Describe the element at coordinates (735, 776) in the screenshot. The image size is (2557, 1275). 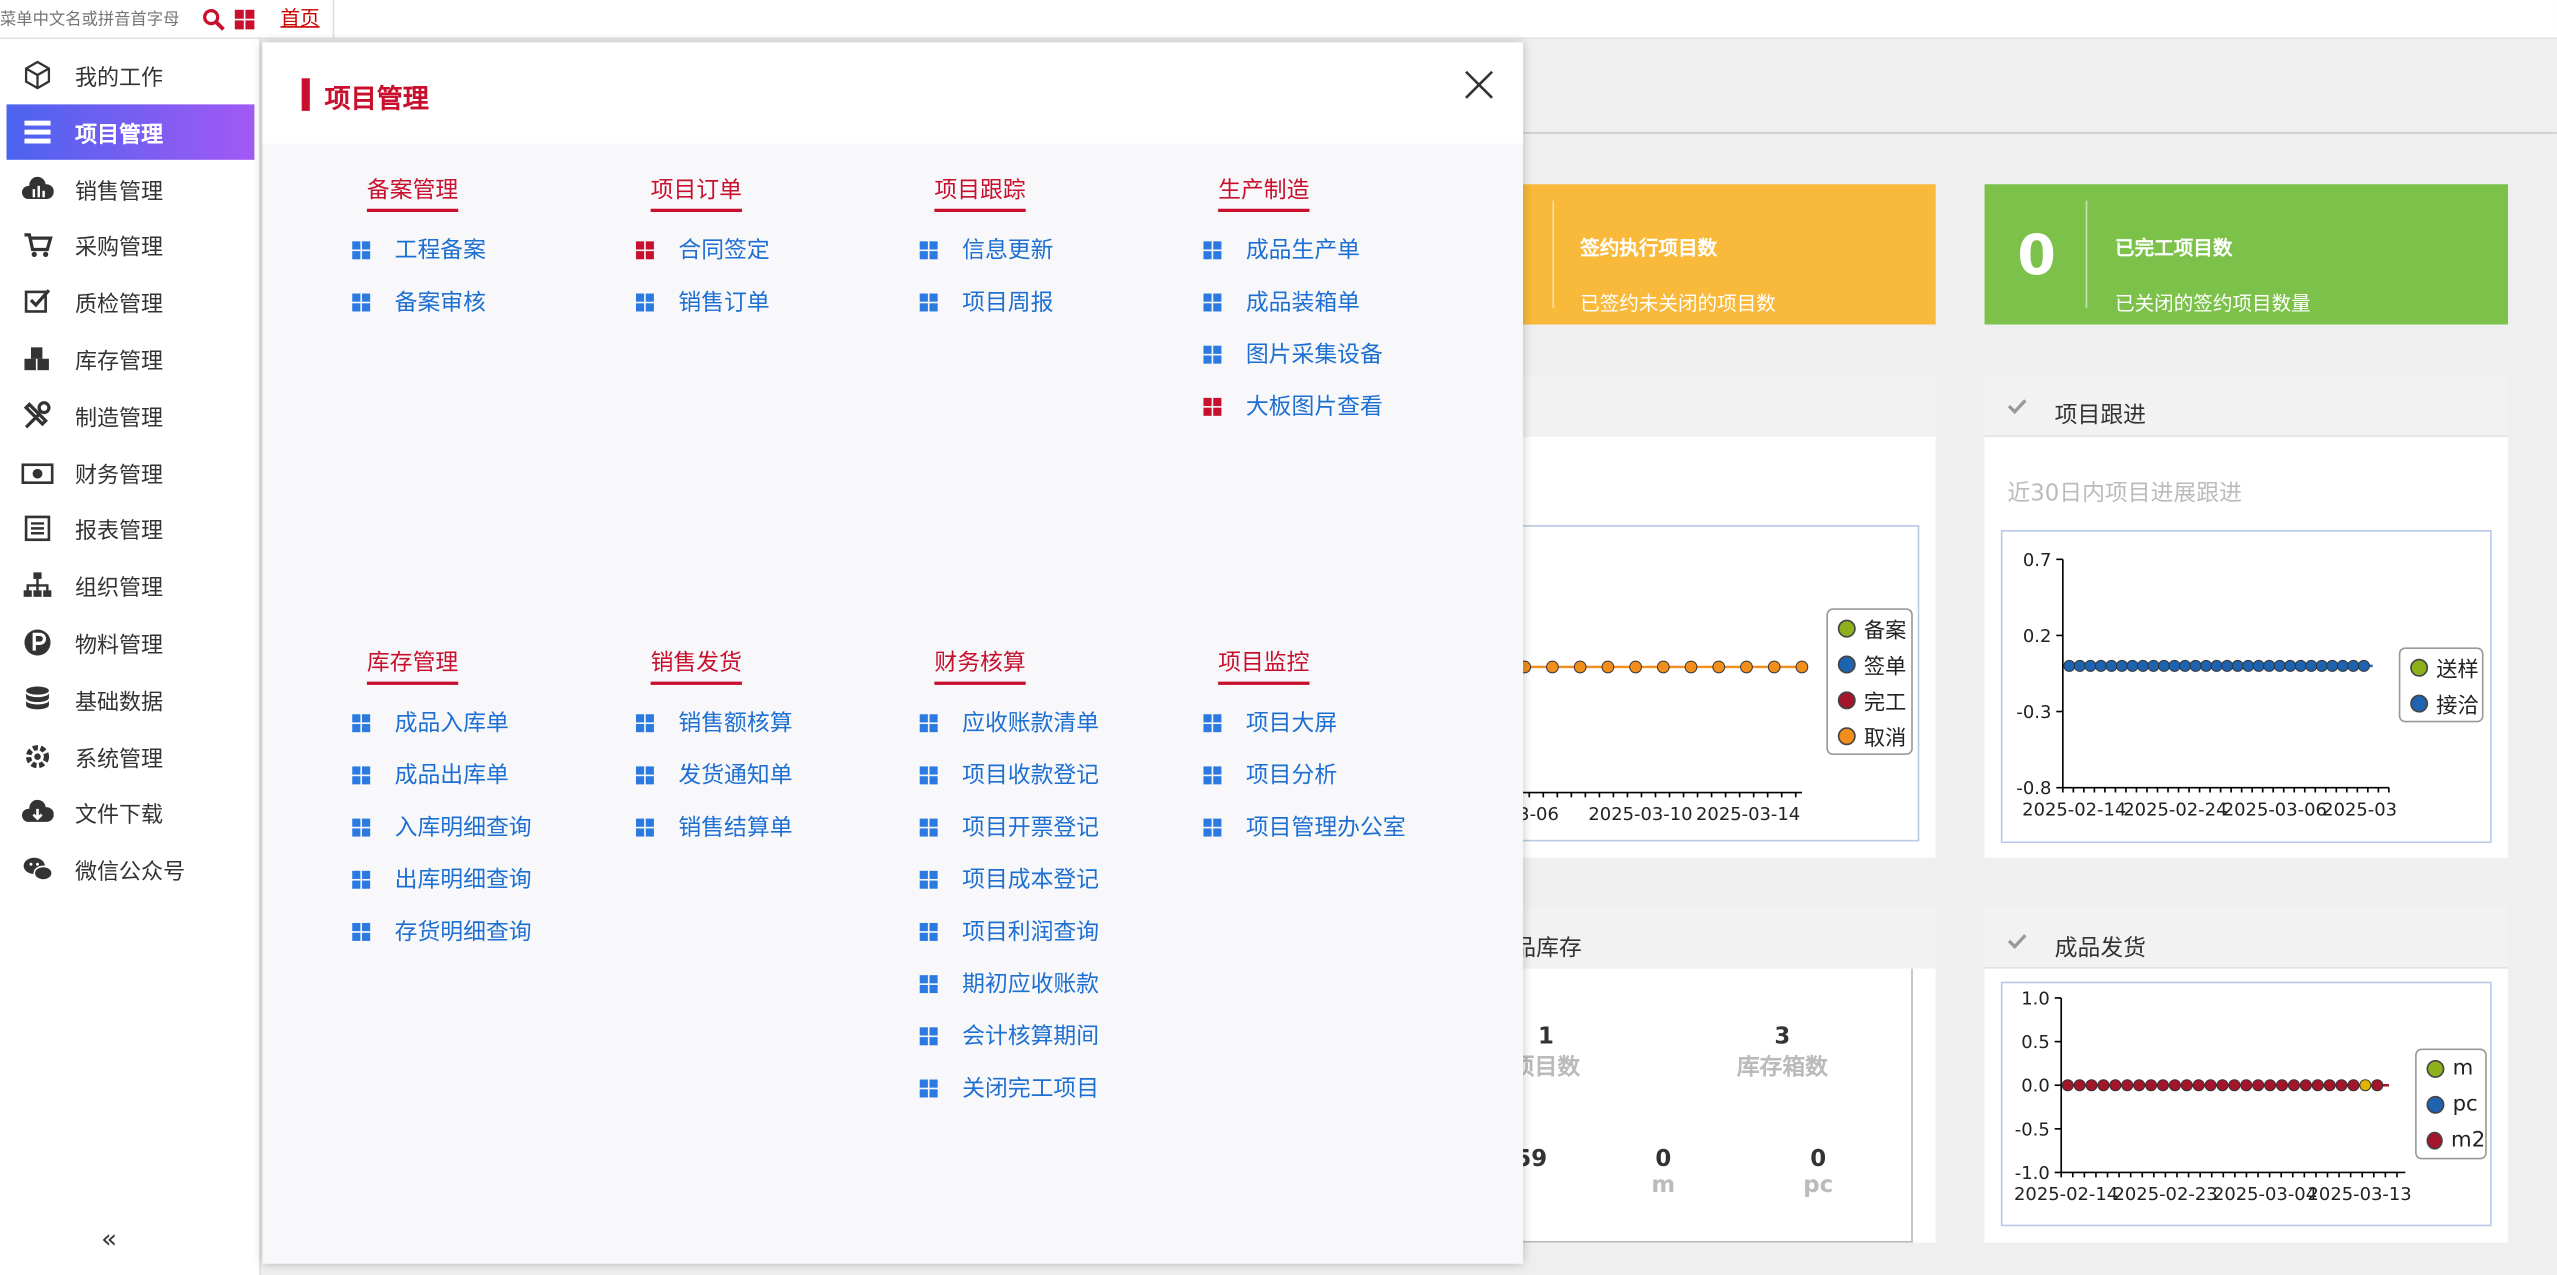
I see `menu-item-label: 发货通知单` at that location.